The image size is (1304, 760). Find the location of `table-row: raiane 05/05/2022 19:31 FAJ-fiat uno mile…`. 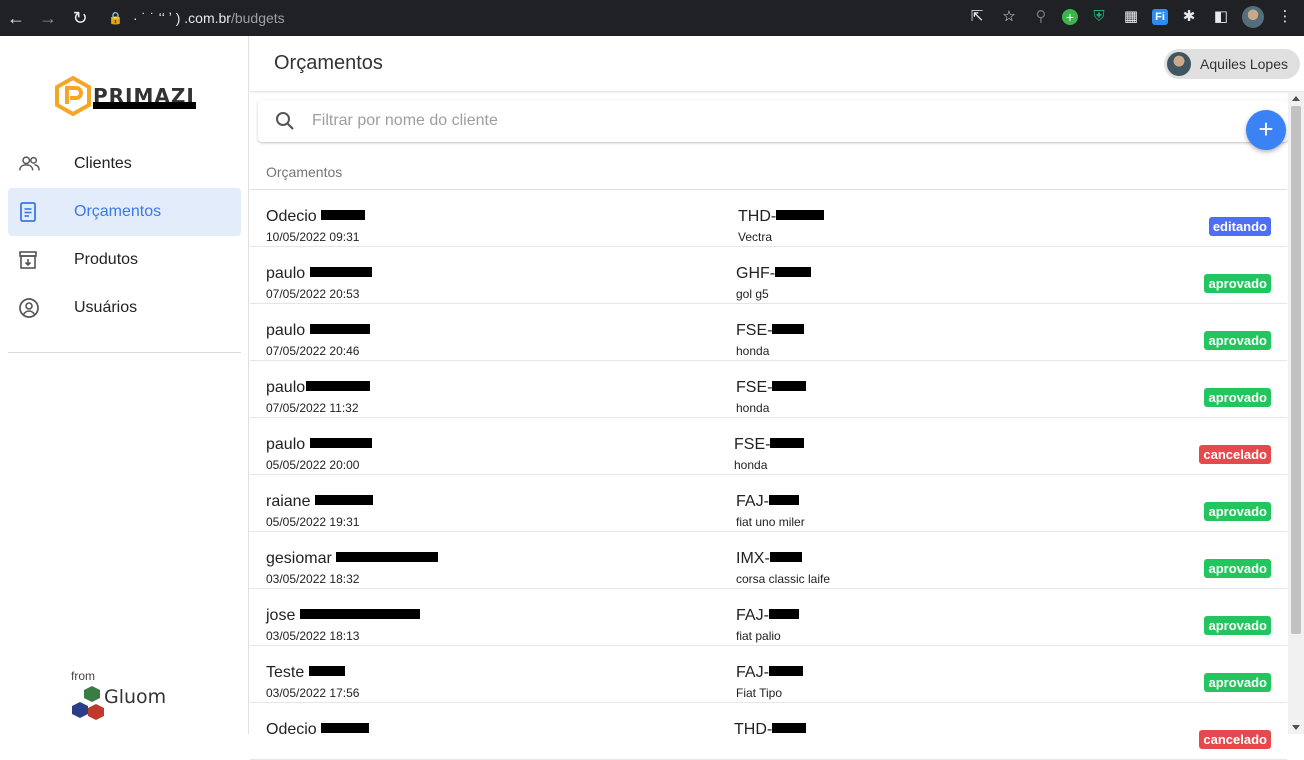

table-row: raiane 05/05/2022 19:31 FAJ-fiat uno mile… is located at coordinates (768, 503).